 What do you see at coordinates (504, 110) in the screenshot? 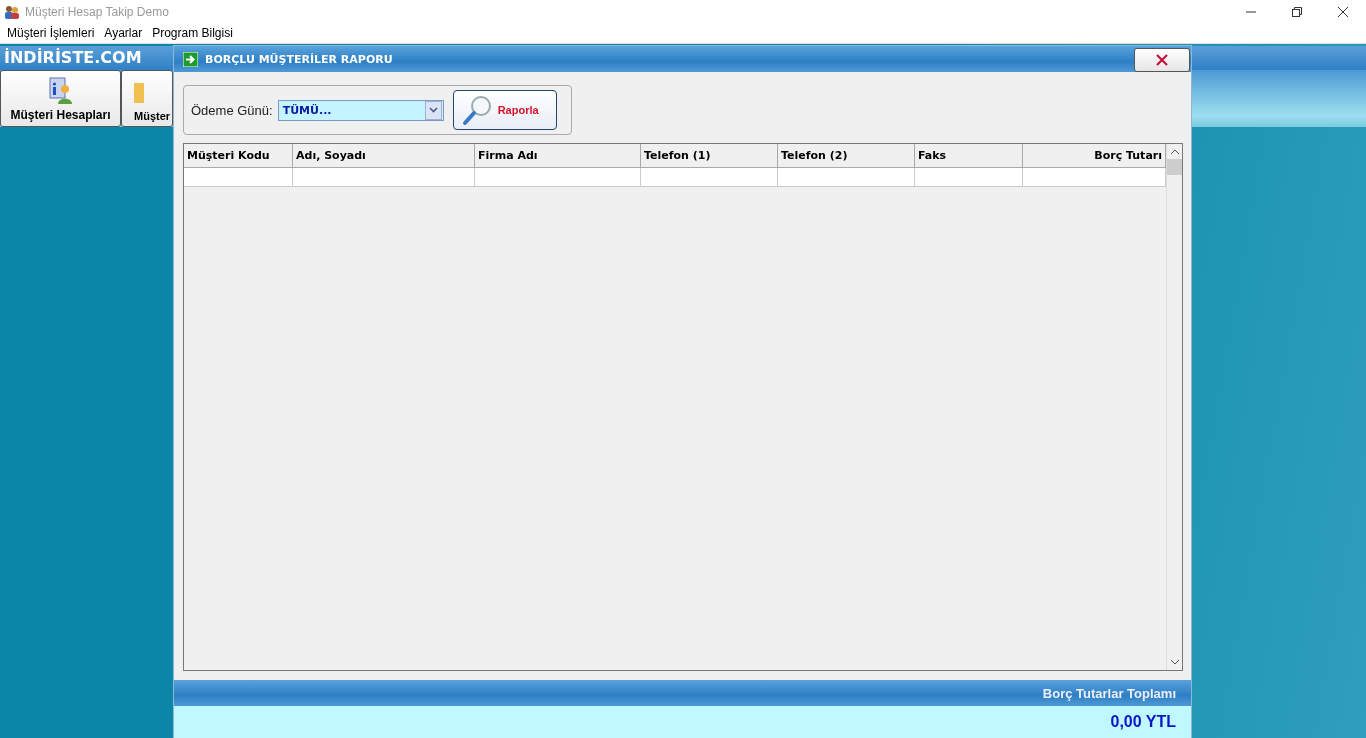
I see `report-button: Raporla` at bounding box center [504, 110].